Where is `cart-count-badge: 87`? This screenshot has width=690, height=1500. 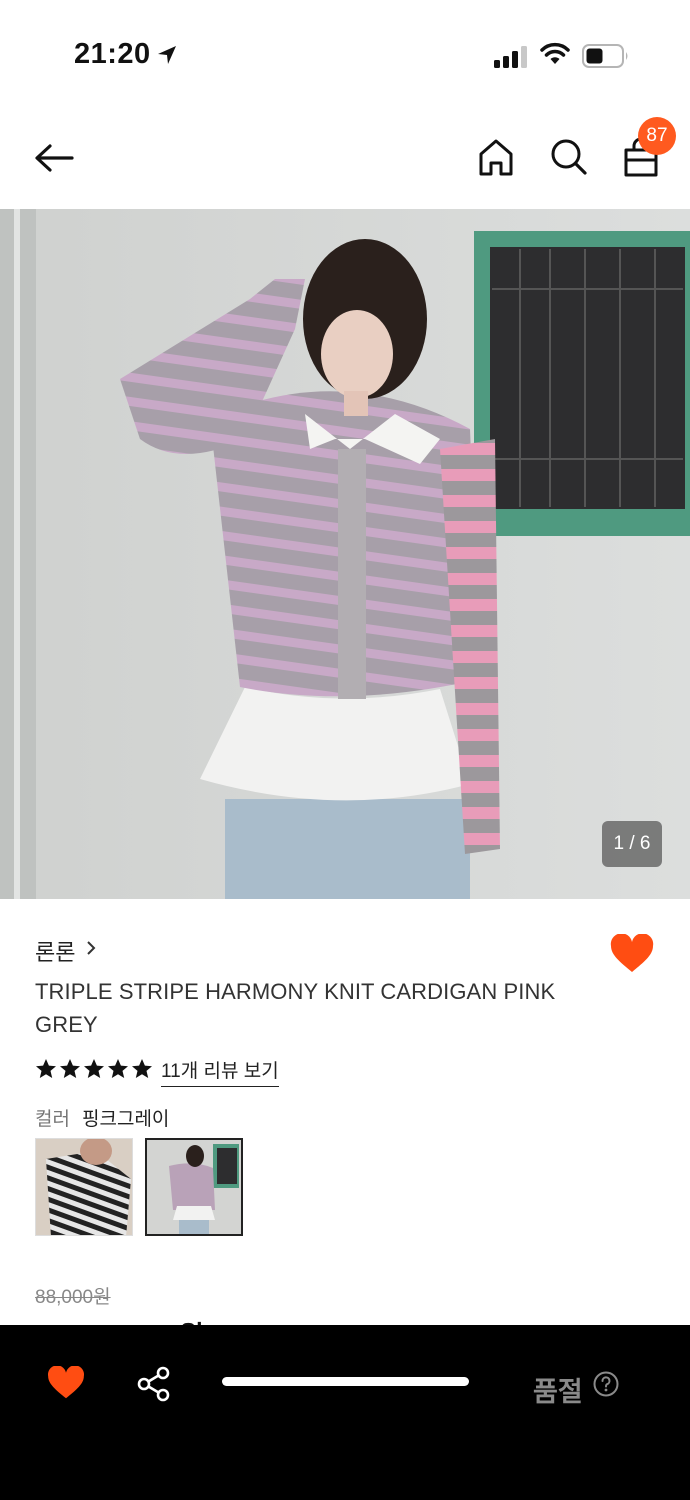
cart-count-badge: 87 is located at coordinates (657, 136).